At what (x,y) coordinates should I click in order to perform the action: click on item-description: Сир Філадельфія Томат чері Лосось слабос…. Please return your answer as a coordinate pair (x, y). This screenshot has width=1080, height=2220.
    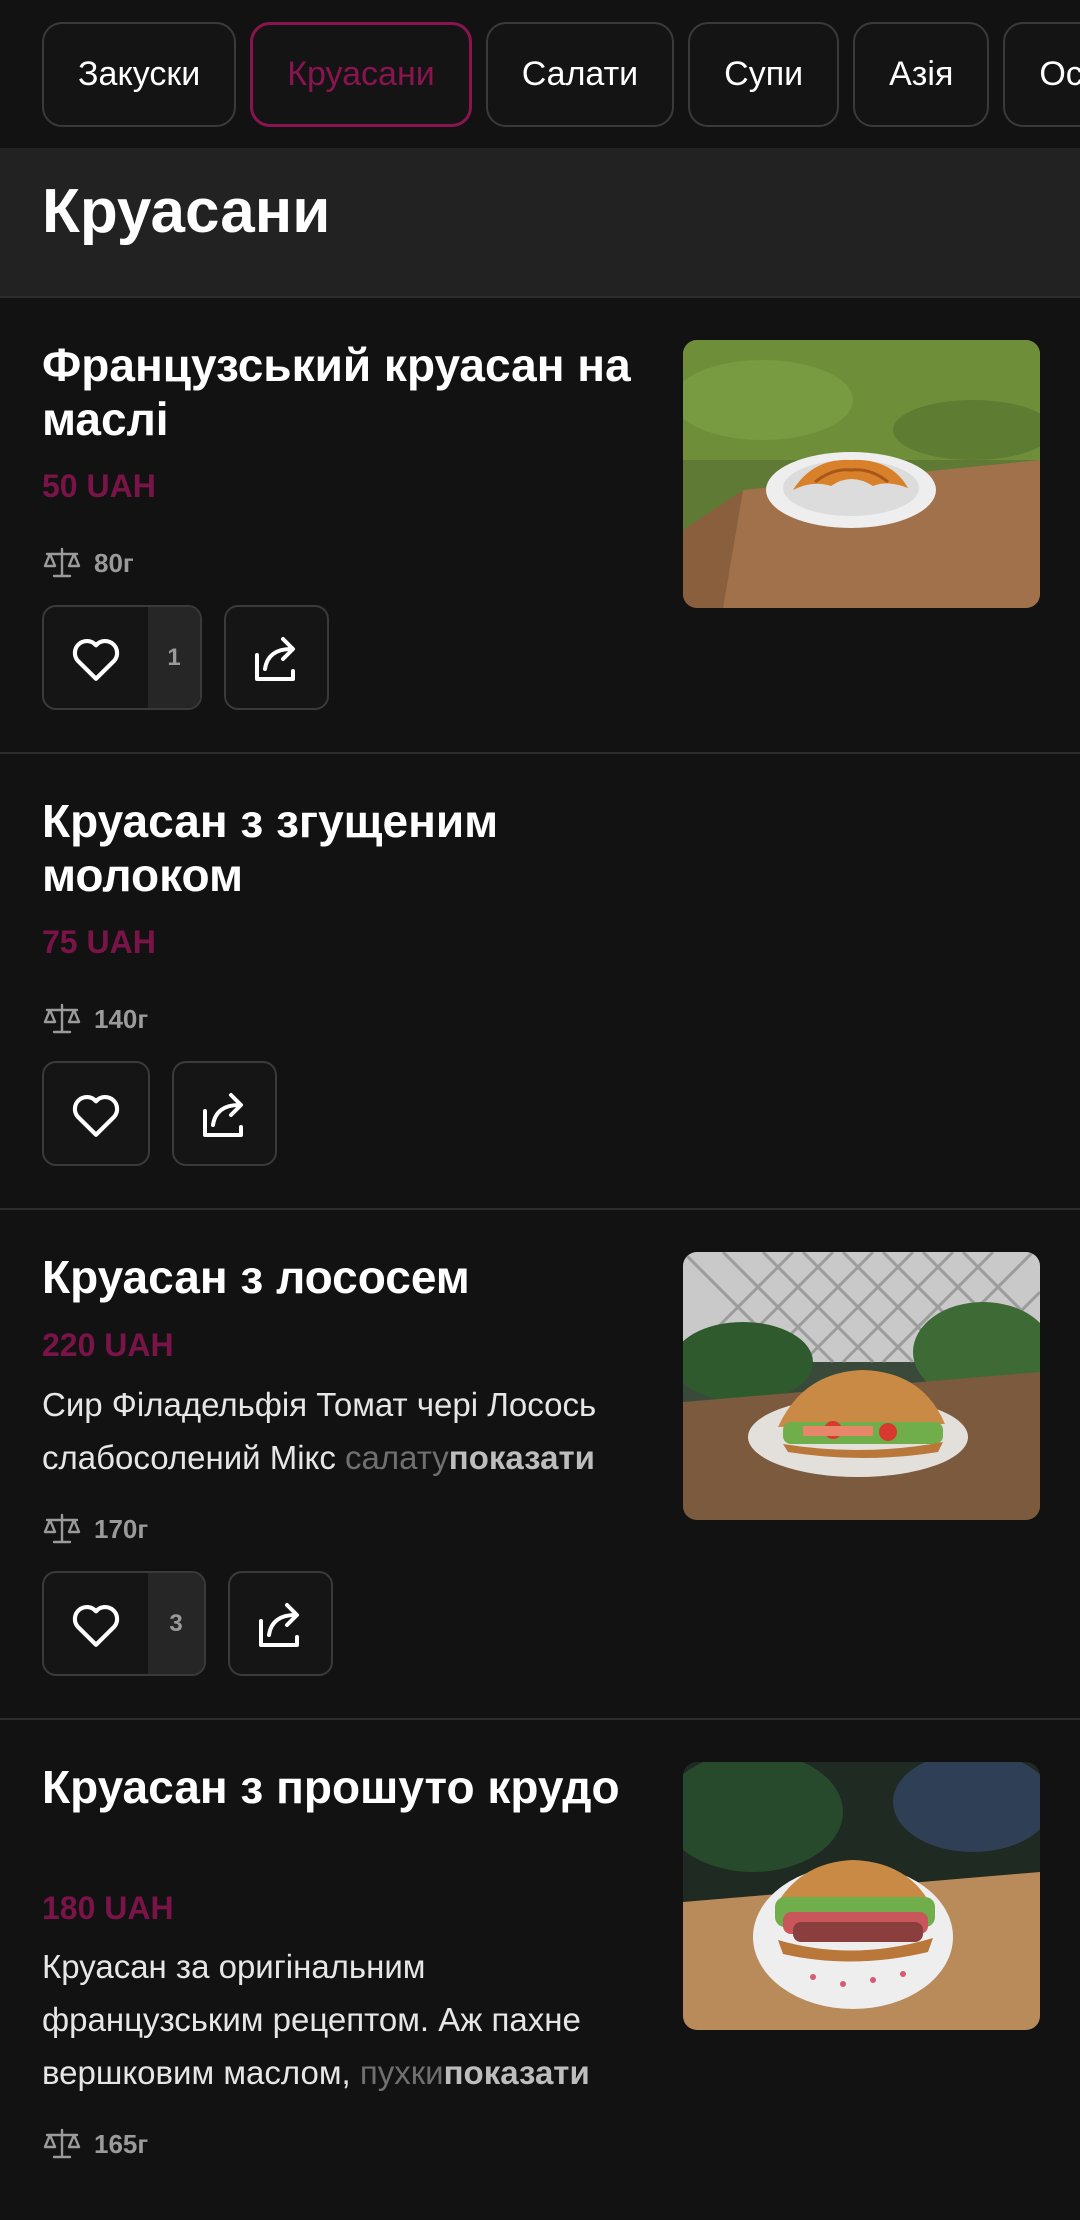
    Looking at the image, I should click on (344, 1431).